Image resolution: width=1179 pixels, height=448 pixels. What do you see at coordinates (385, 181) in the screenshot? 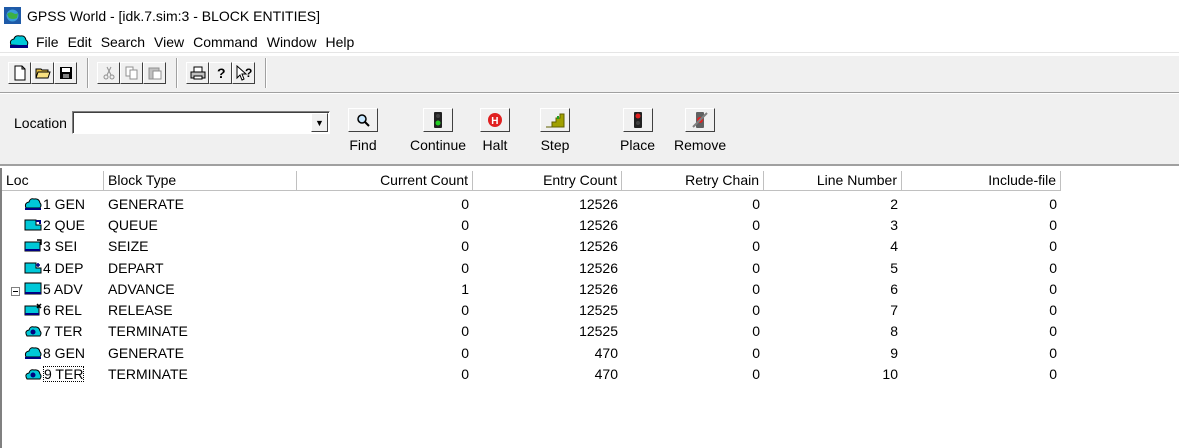
I see `column-header-current-count: Current Count` at bounding box center [385, 181].